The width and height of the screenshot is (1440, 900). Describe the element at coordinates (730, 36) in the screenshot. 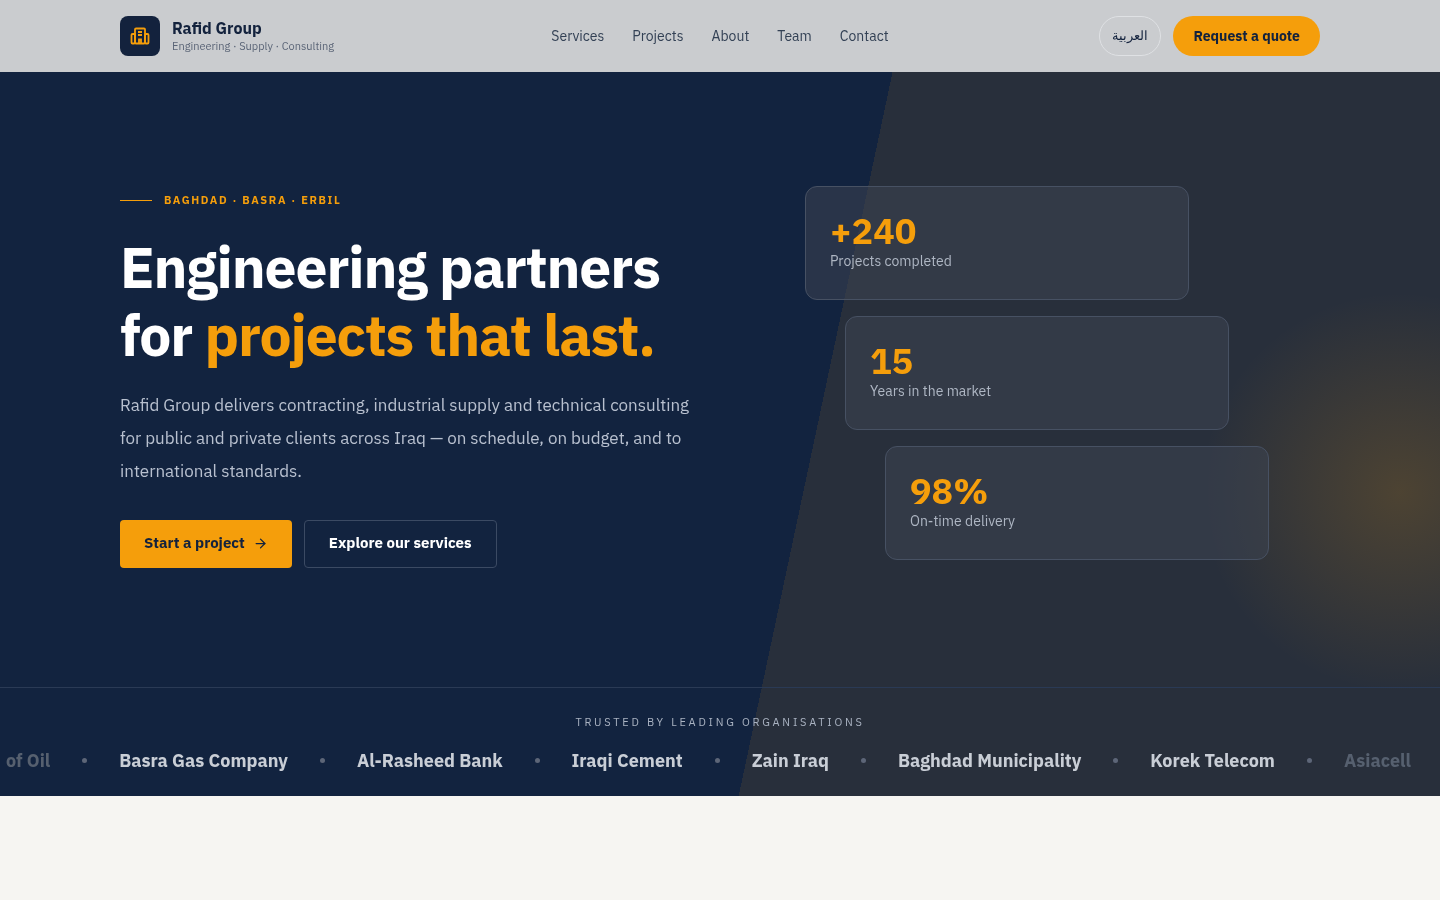

I see `nav-link: About` at that location.